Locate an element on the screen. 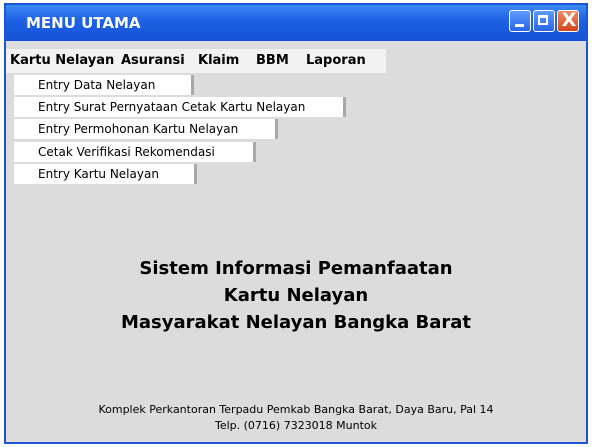 The width and height of the screenshot is (592, 447). submenu-item-cetak-verifikasi: Cetak Verifikasi Rekomendasi is located at coordinates (135, 152).